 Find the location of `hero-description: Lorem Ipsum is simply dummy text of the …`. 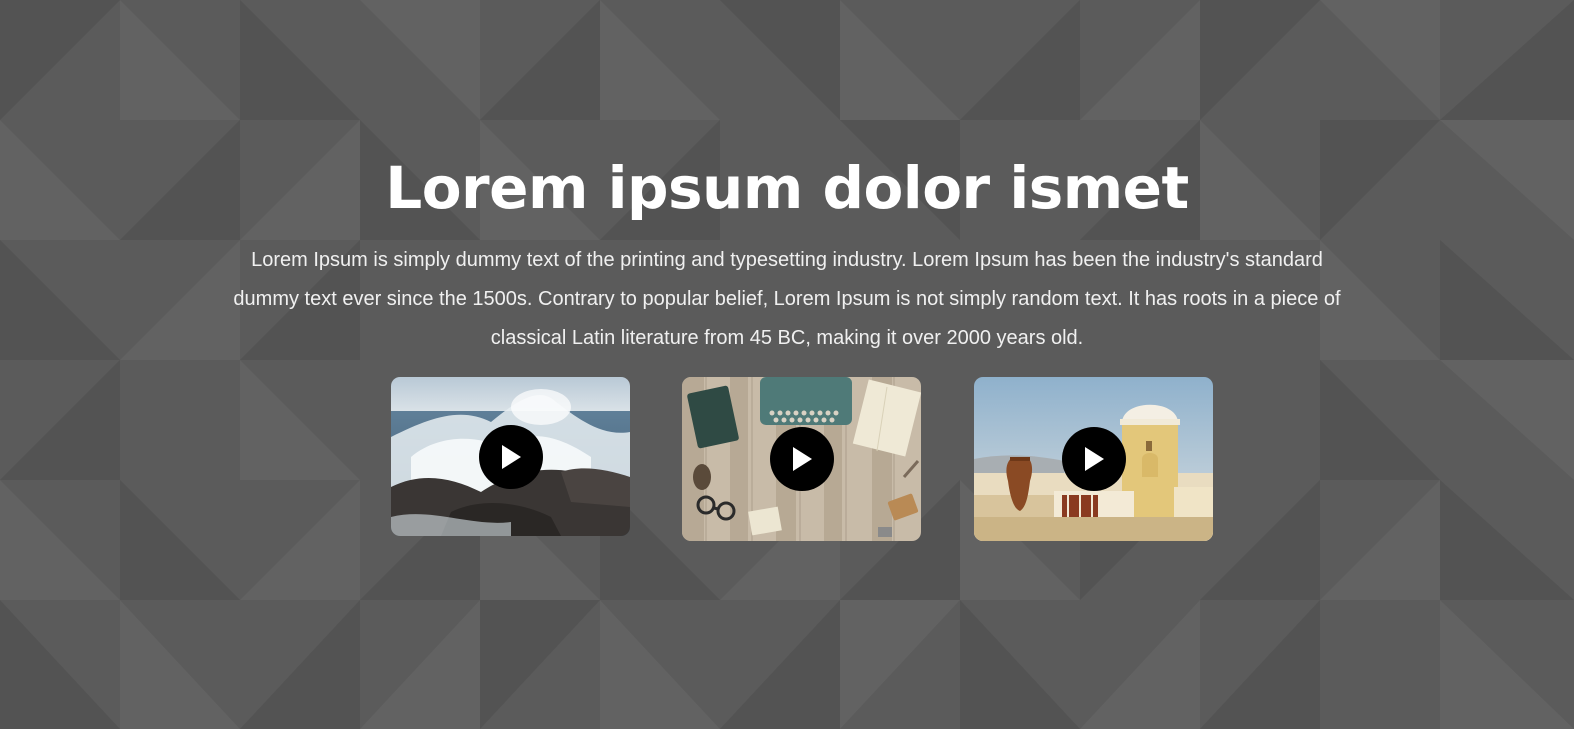

hero-description: Lorem Ipsum is simply dummy text of the … is located at coordinates (787, 299).